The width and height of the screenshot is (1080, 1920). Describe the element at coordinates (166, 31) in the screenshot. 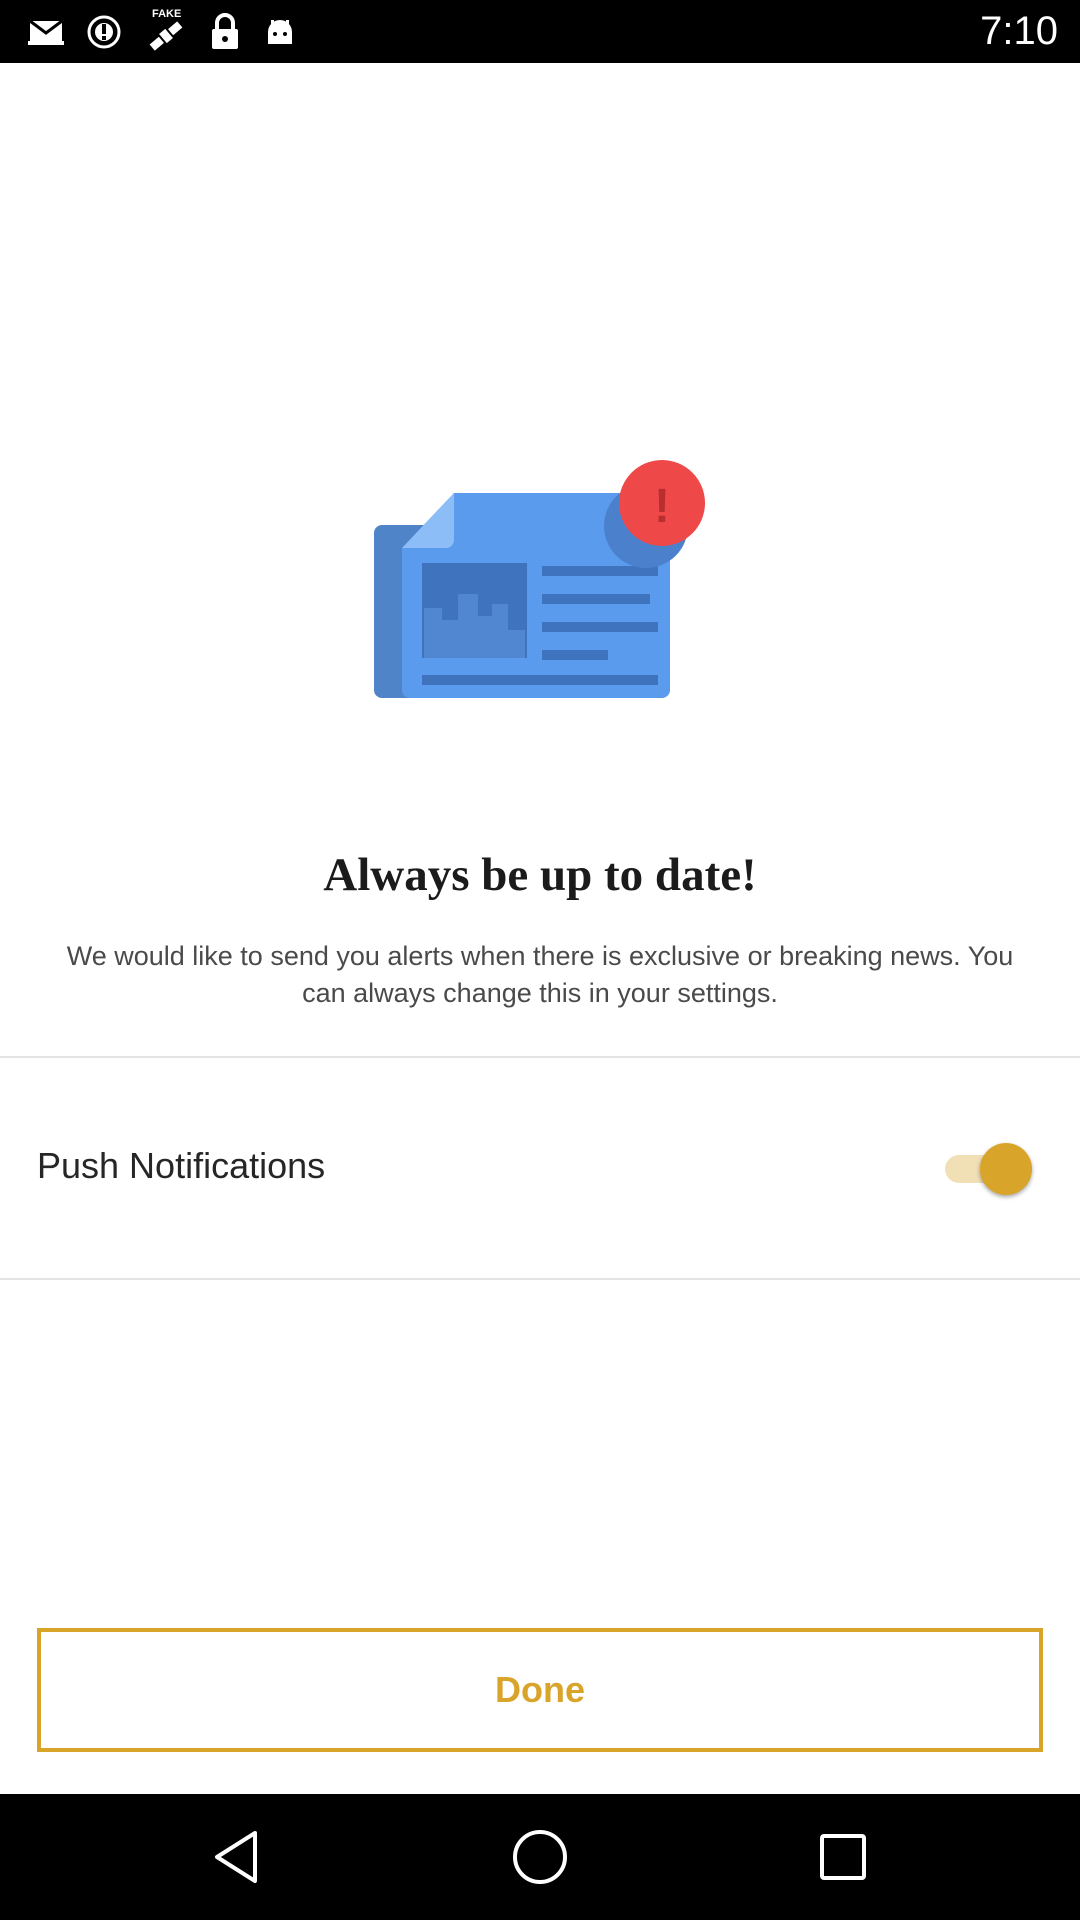

I see `fake-gps-satellite-icon: FAKE` at that location.